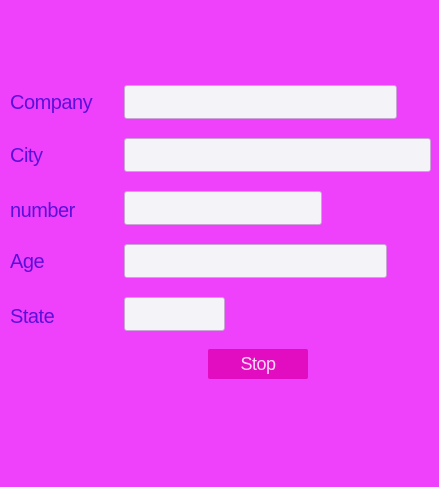 The height and width of the screenshot is (487, 439). I want to click on state-input, so click(174, 314).